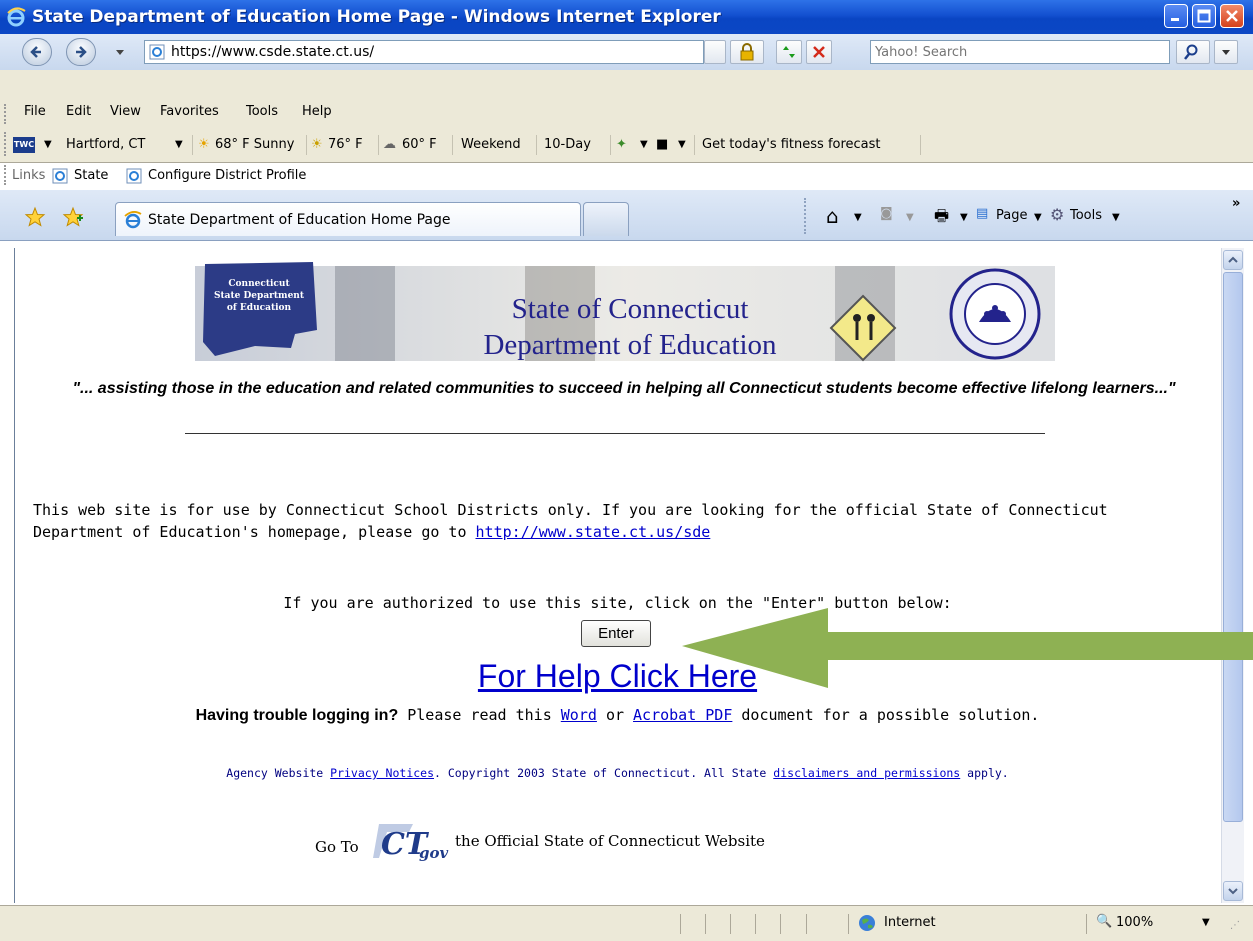 The image size is (1253, 941). Describe the element at coordinates (273, 52) in the screenshot. I see `url-text: https://www.csde.state.ct.us/` at that location.